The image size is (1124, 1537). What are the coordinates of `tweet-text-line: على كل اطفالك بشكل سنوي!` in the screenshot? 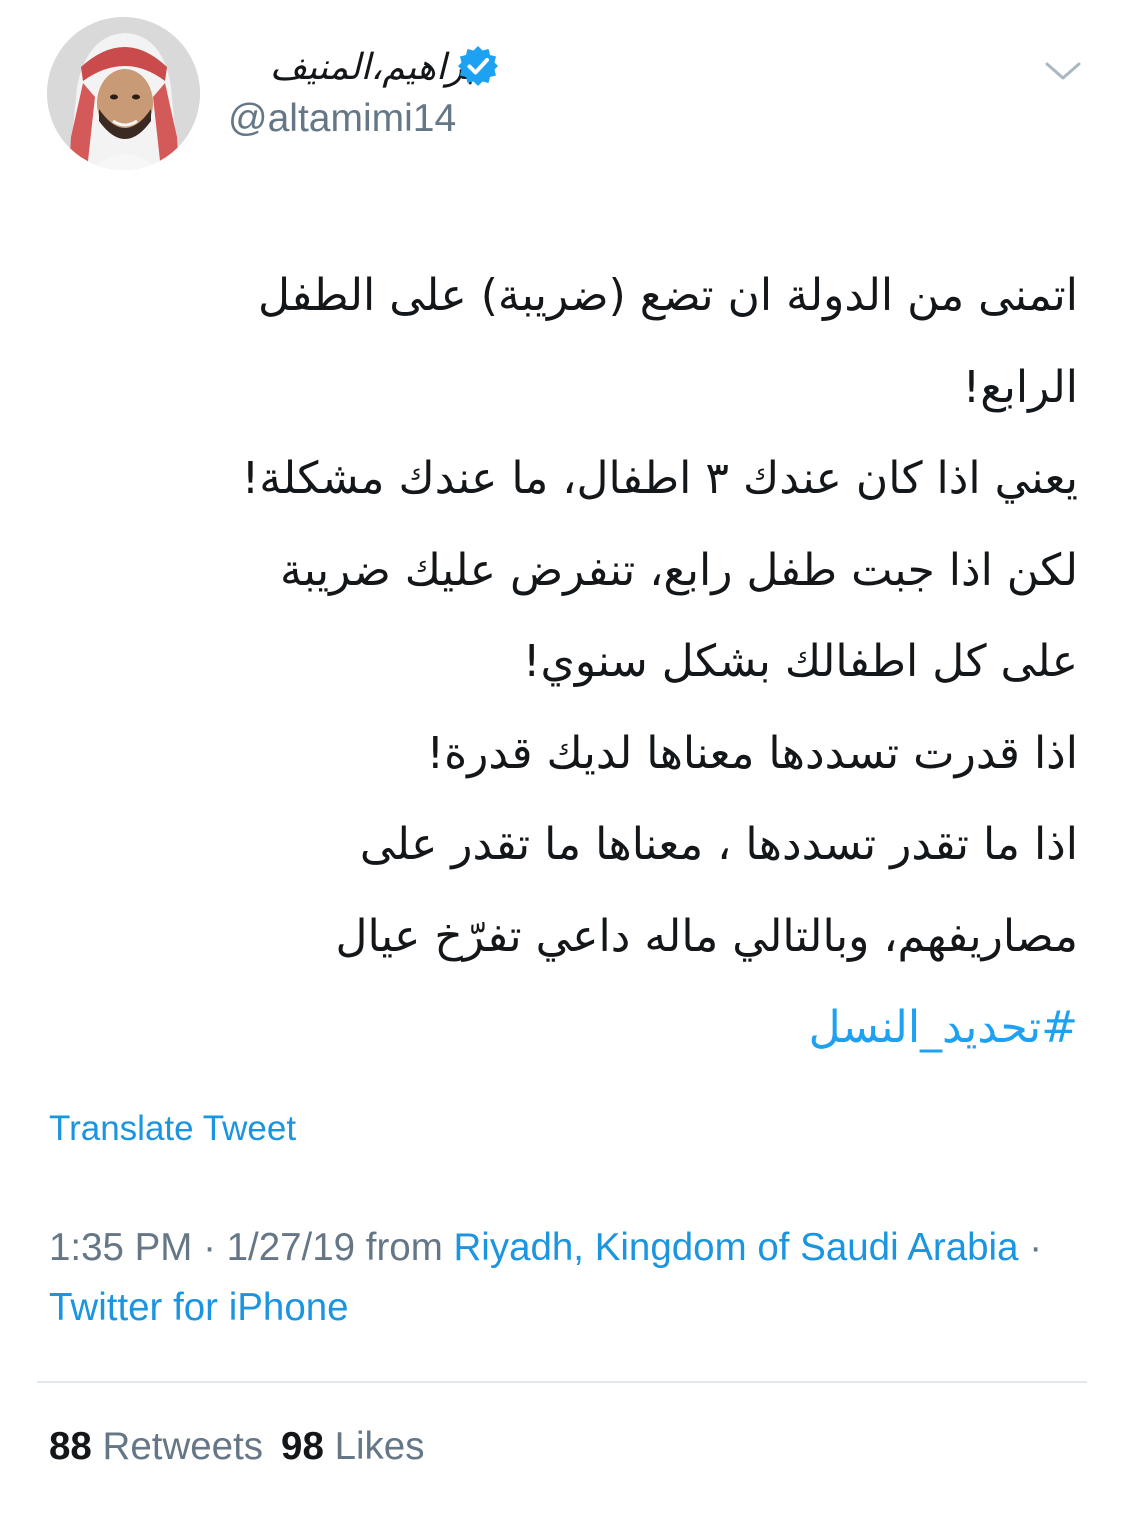 It's located at (800, 661).